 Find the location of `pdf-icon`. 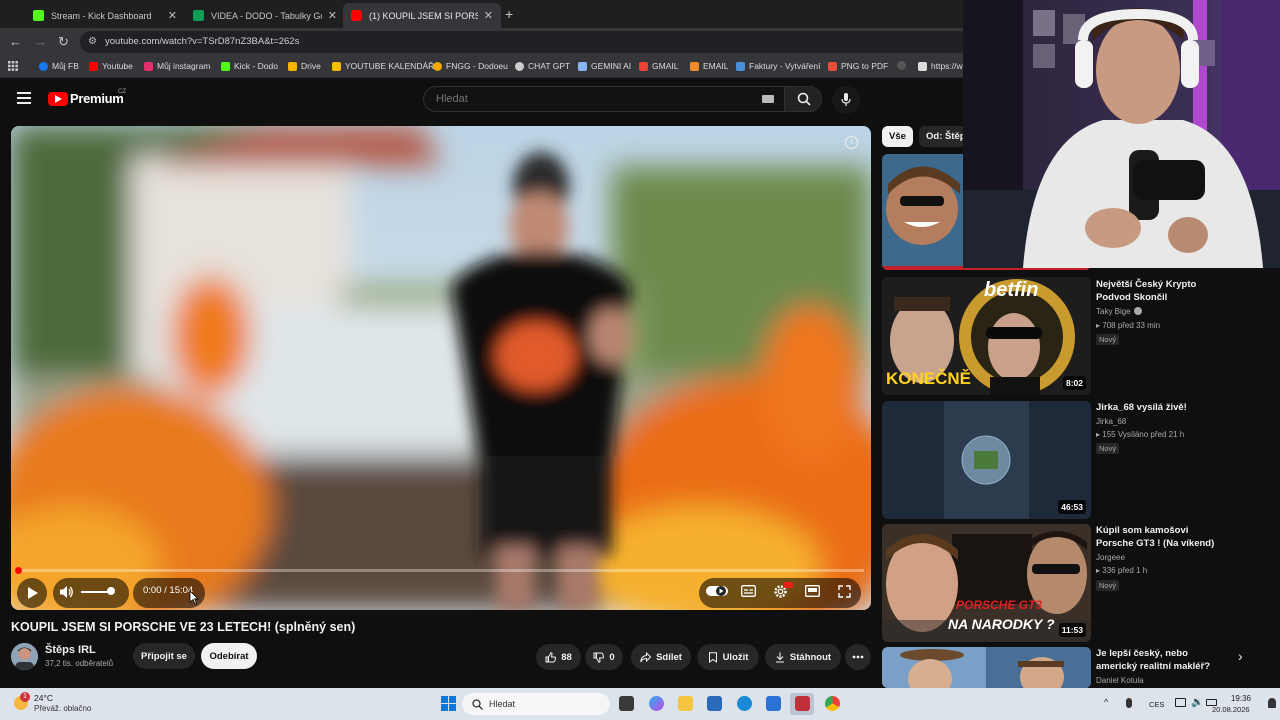

pdf-icon is located at coordinates (832, 66).